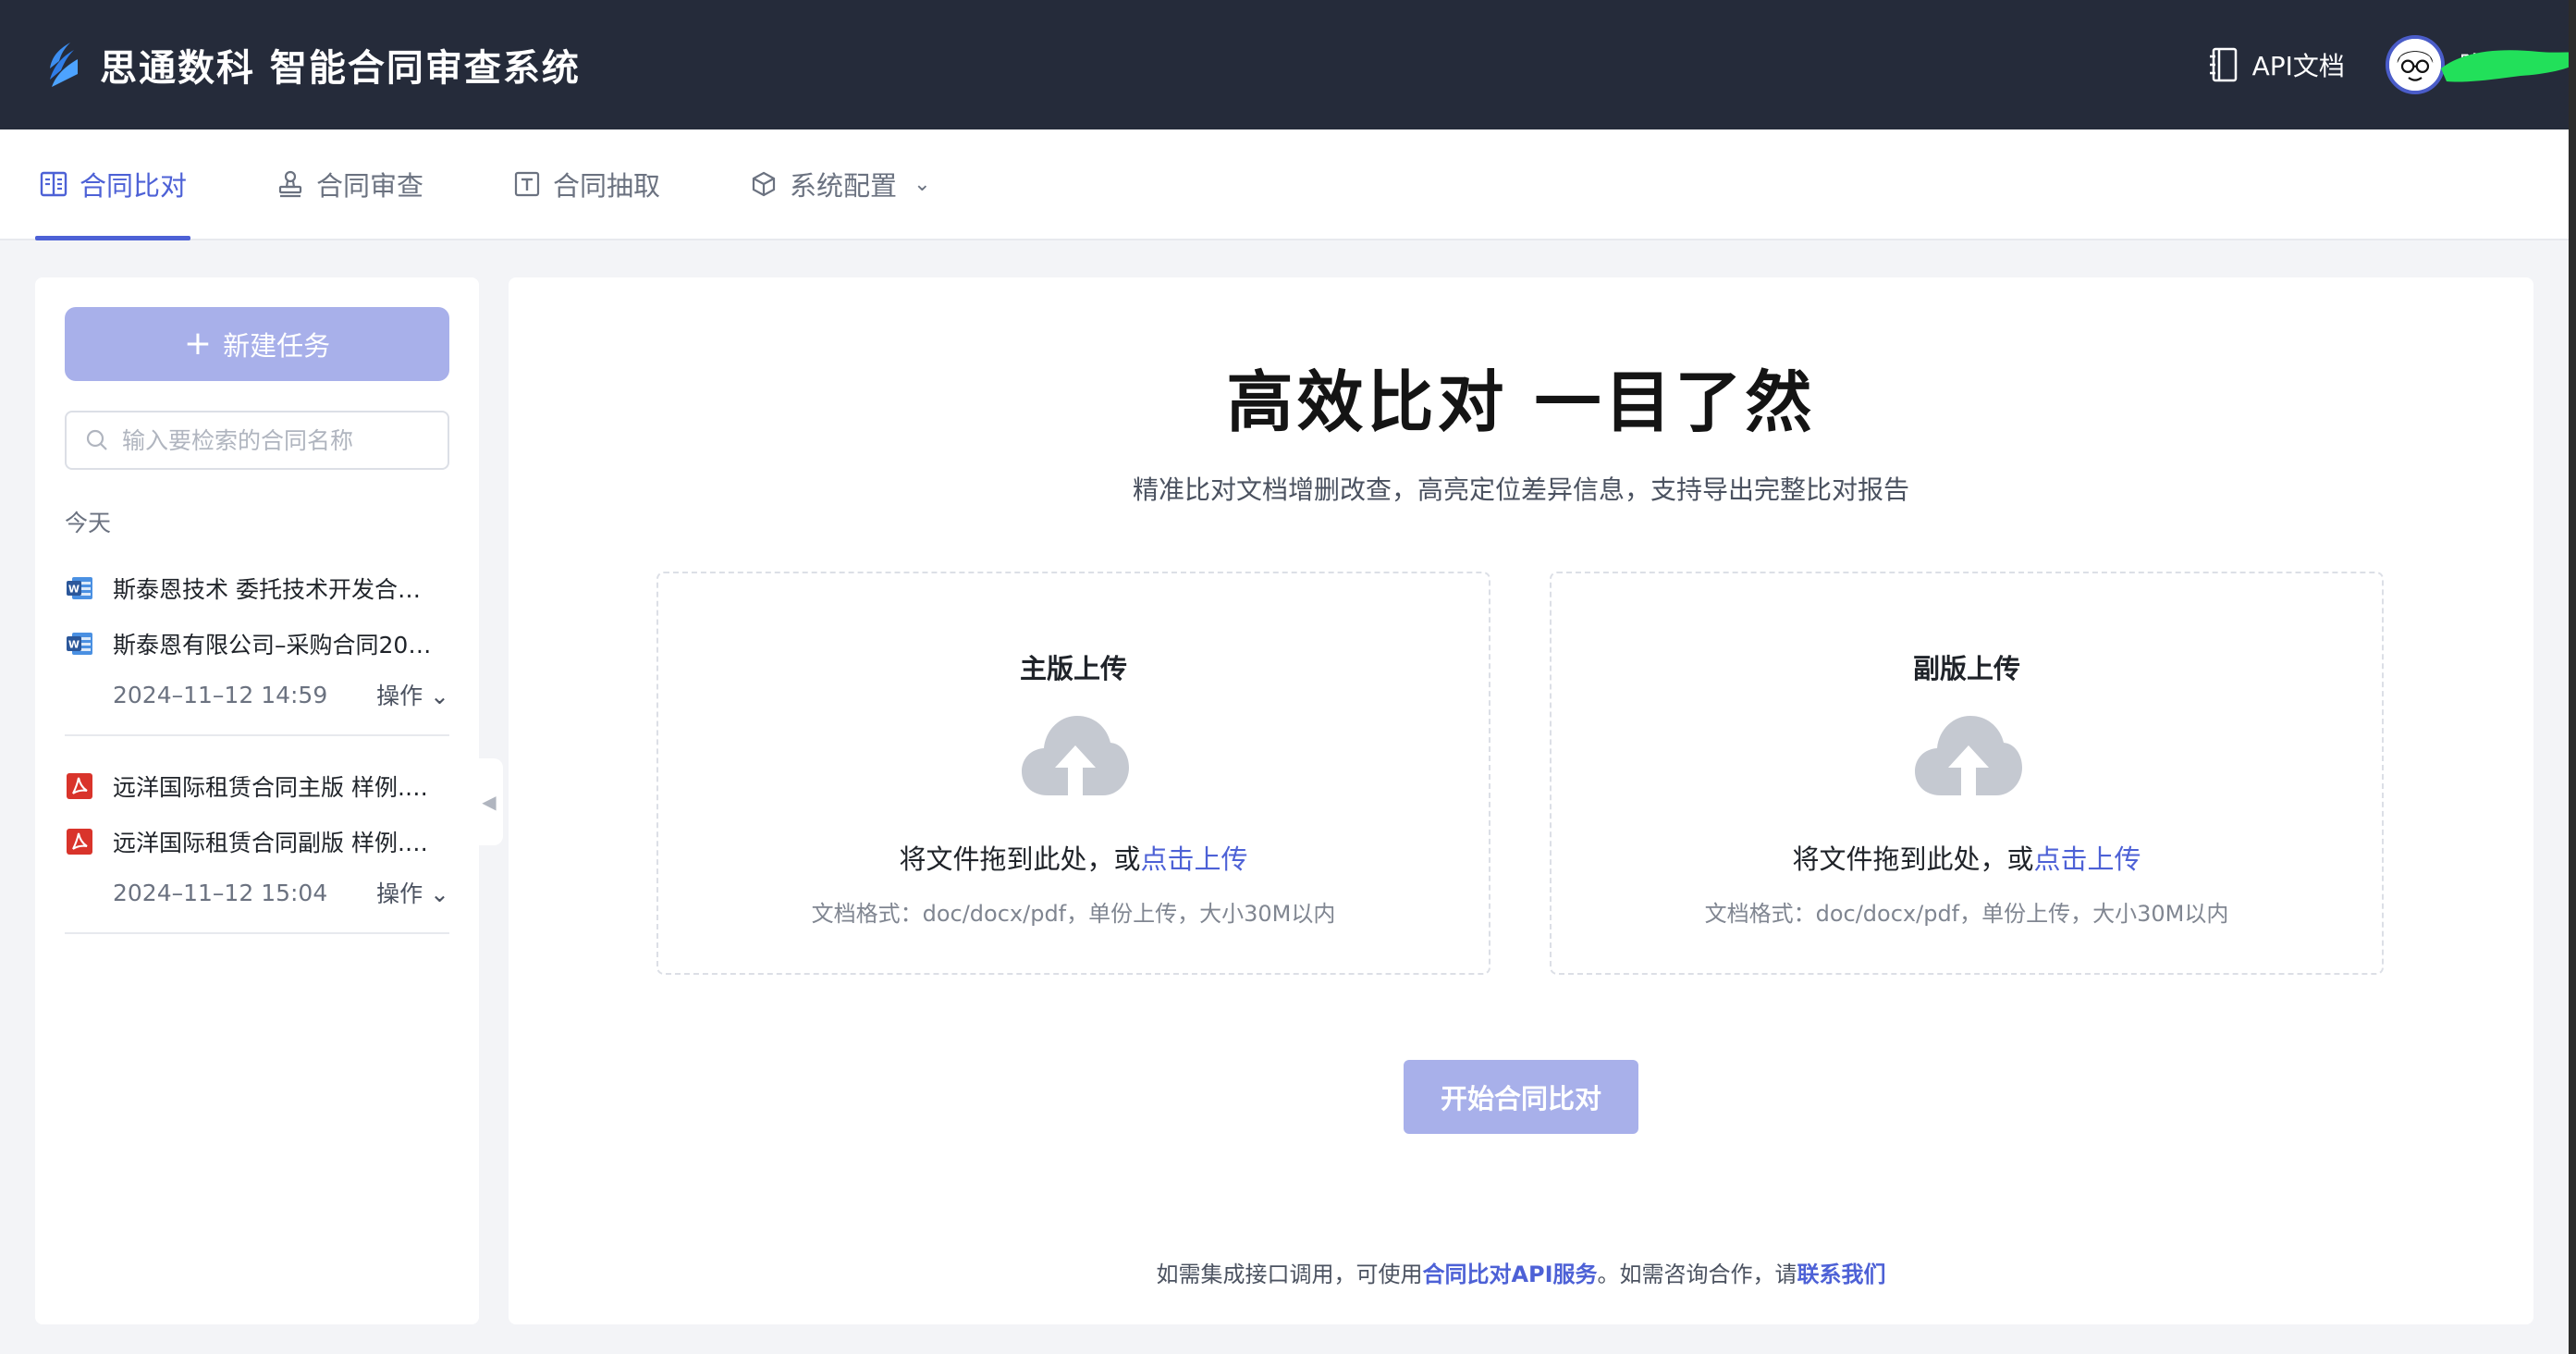 Image resolution: width=2576 pixels, height=1354 pixels. Describe the element at coordinates (88, 523) in the screenshot. I see `section-label-today: 今天` at that location.